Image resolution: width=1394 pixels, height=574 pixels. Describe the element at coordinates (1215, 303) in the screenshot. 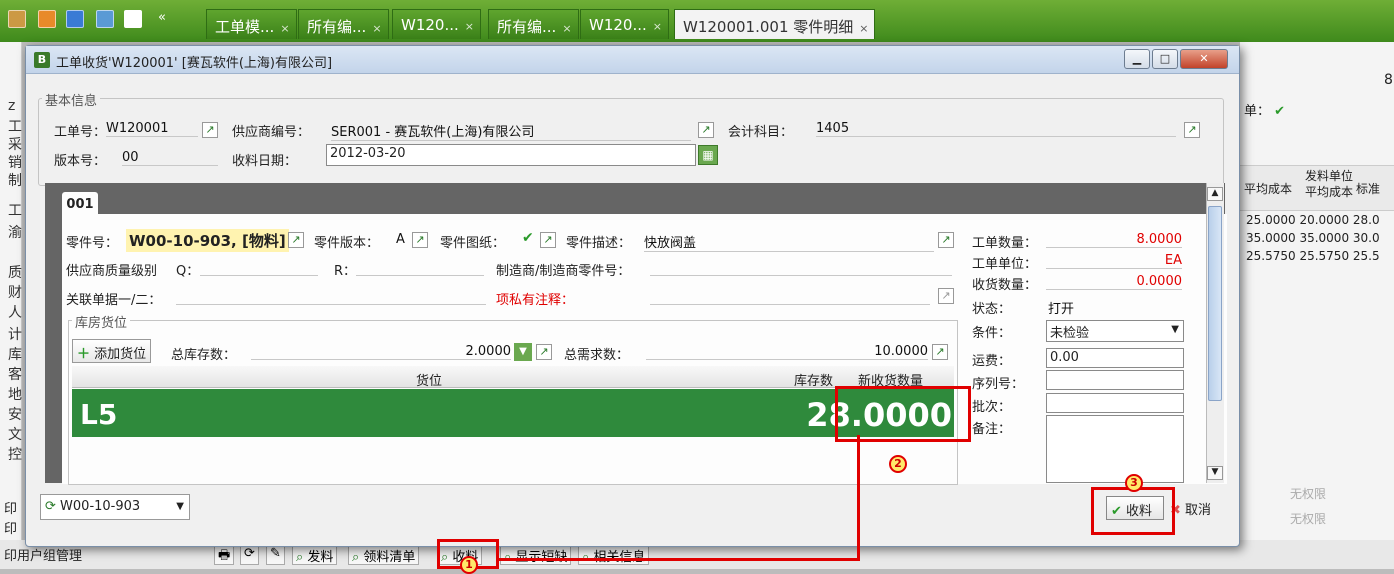

I see `scrollbar-thumb` at that location.